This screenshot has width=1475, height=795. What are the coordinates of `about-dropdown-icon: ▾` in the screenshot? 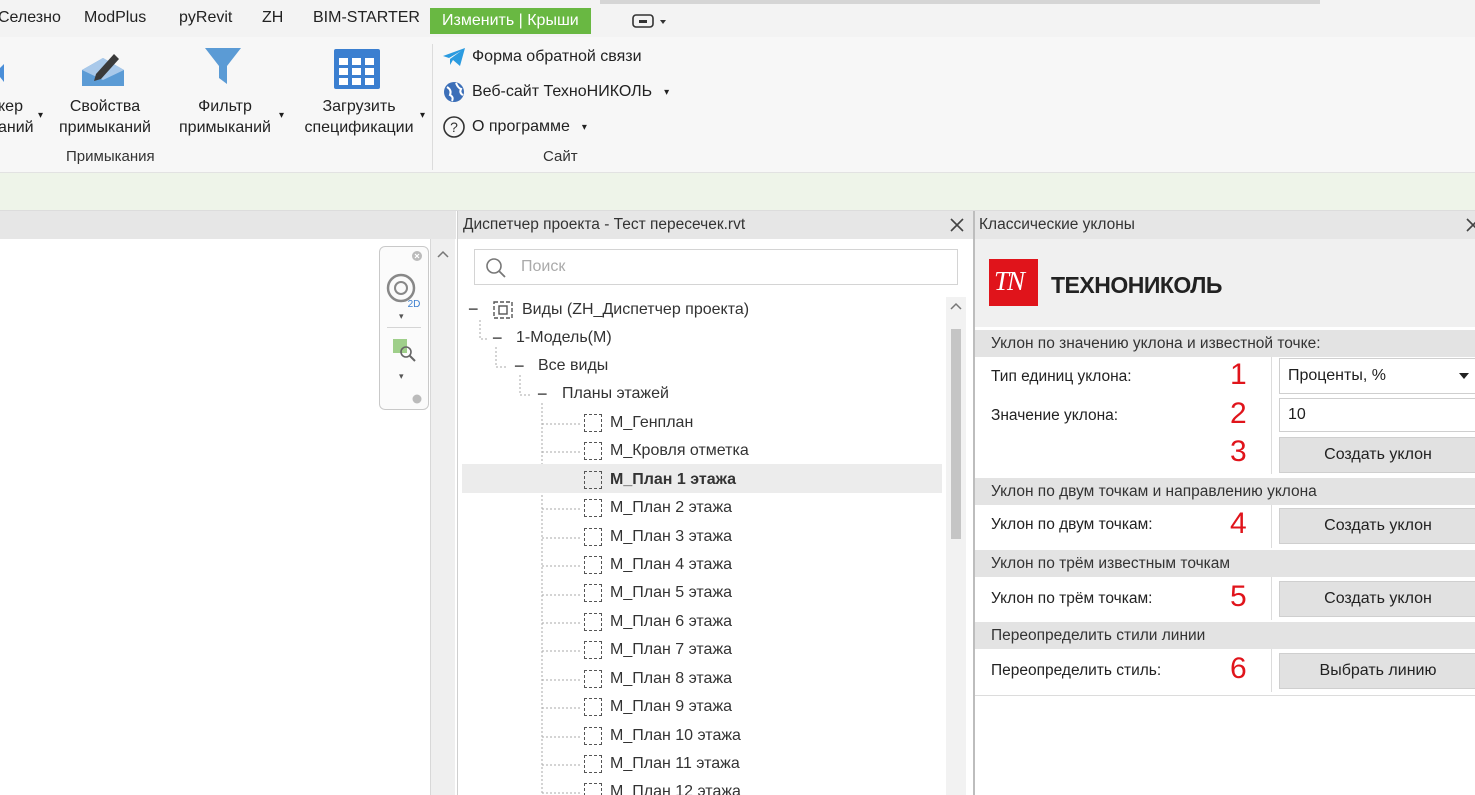 It's located at (584, 127).